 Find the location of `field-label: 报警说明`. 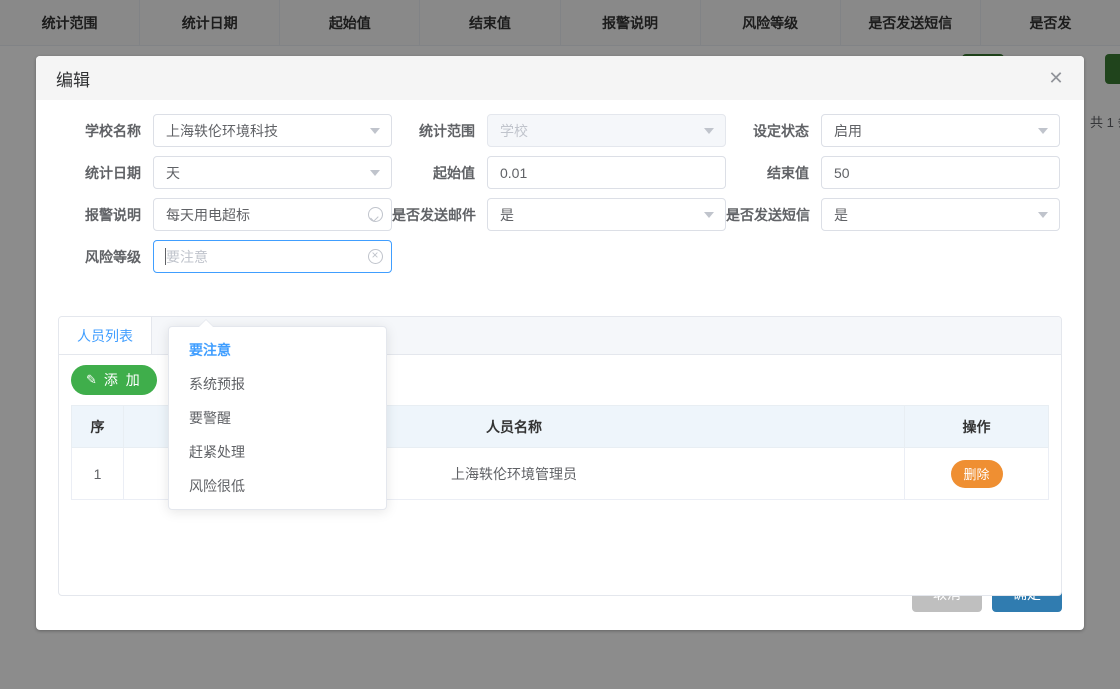

field-label: 报警说明 is located at coordinates (113, 214).